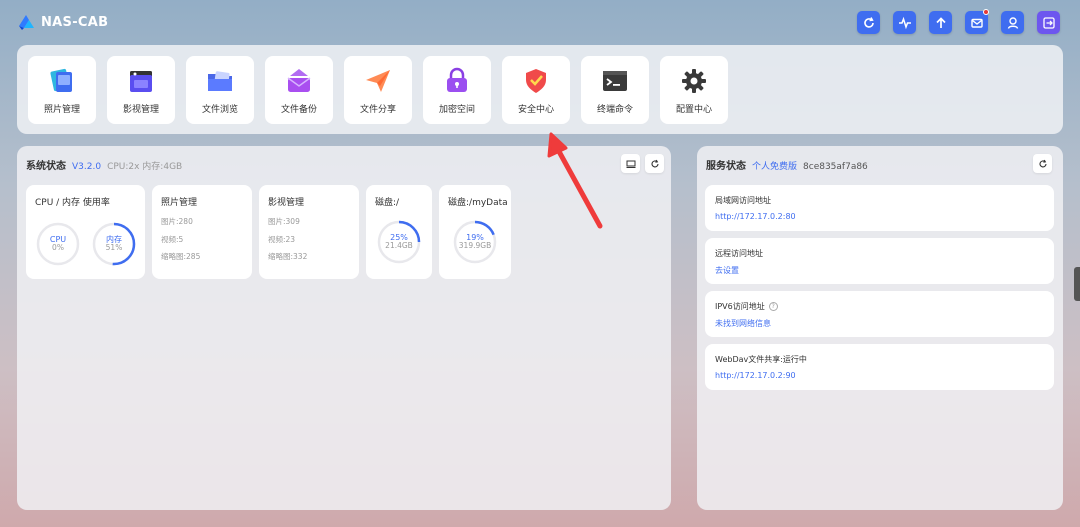 Image resolution: width=1080 pixels, height=527 pixels. I want to click on app-files: 文件浏览, so click(220, 90).